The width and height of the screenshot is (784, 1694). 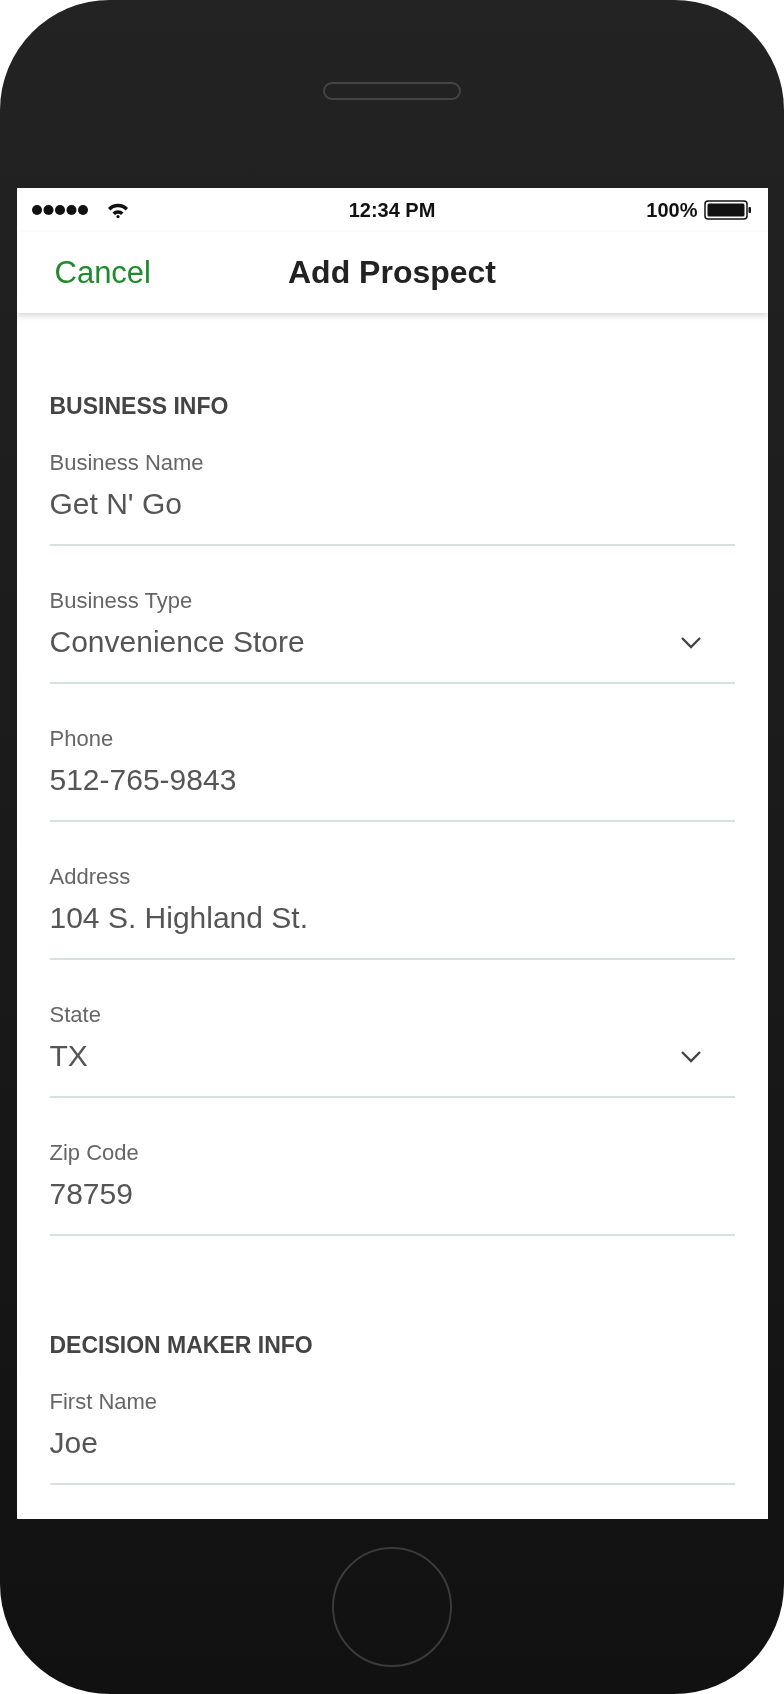 I want to click on field-label: Zip Code, so click(x=94, y=1153).